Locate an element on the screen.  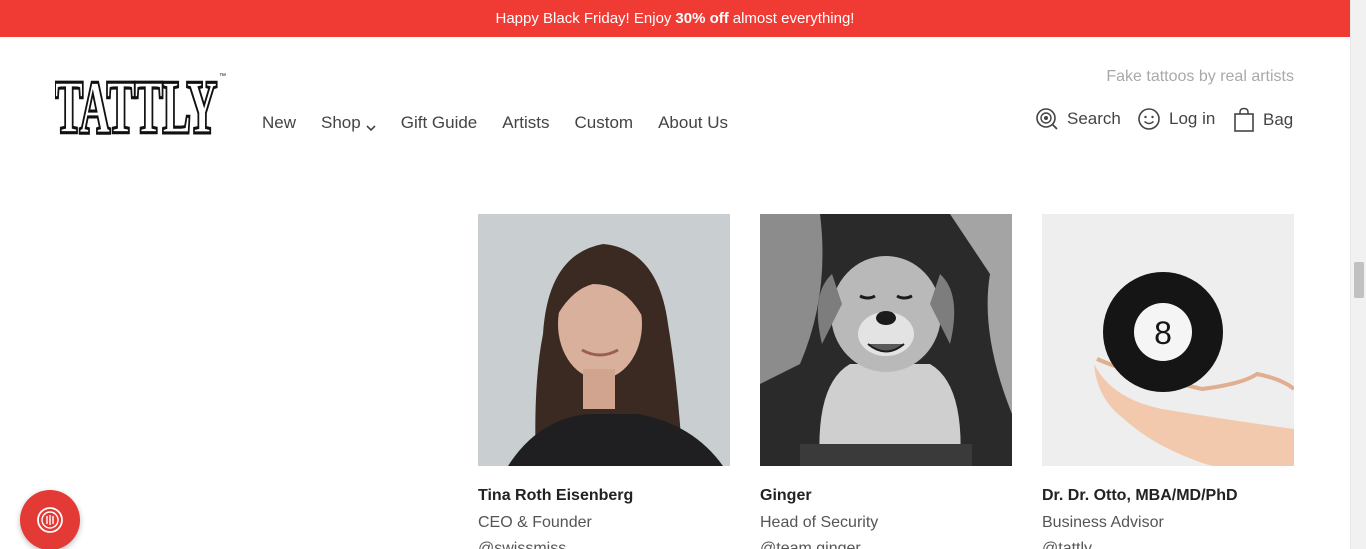
team-name: Tina Roth Eisenberg is located at coordinates (556, 495).